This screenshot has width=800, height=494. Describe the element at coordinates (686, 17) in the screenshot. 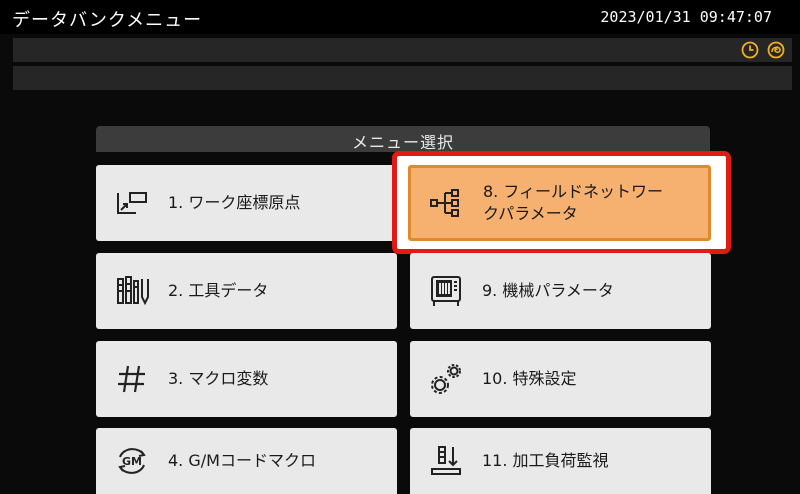

I see `datetime-display: 2023/01/31 09:47:07` at that location.